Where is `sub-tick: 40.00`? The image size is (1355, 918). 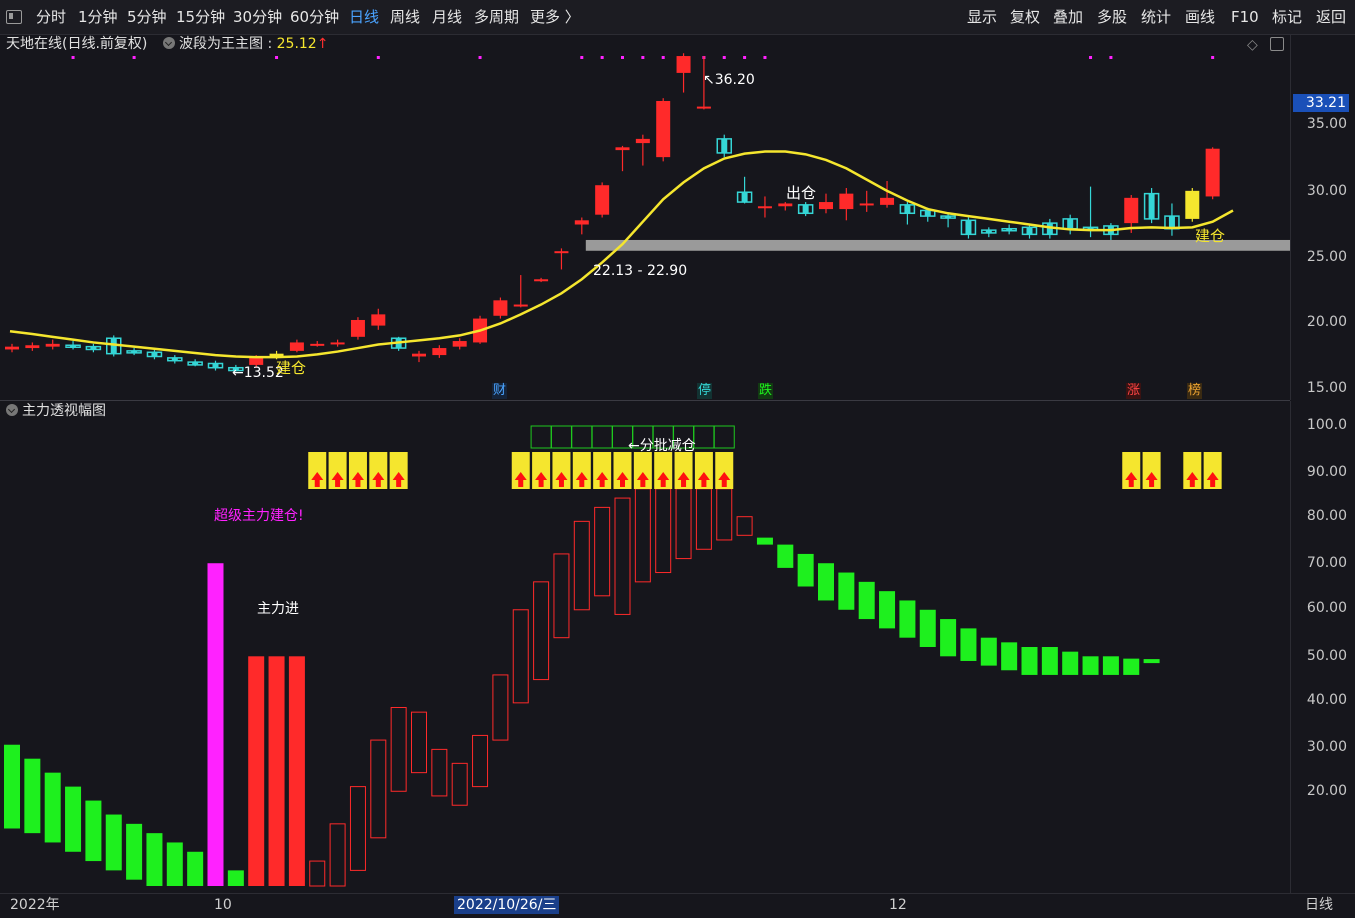
sub-tick: 40.00 is located at coordinates (1326, 700).